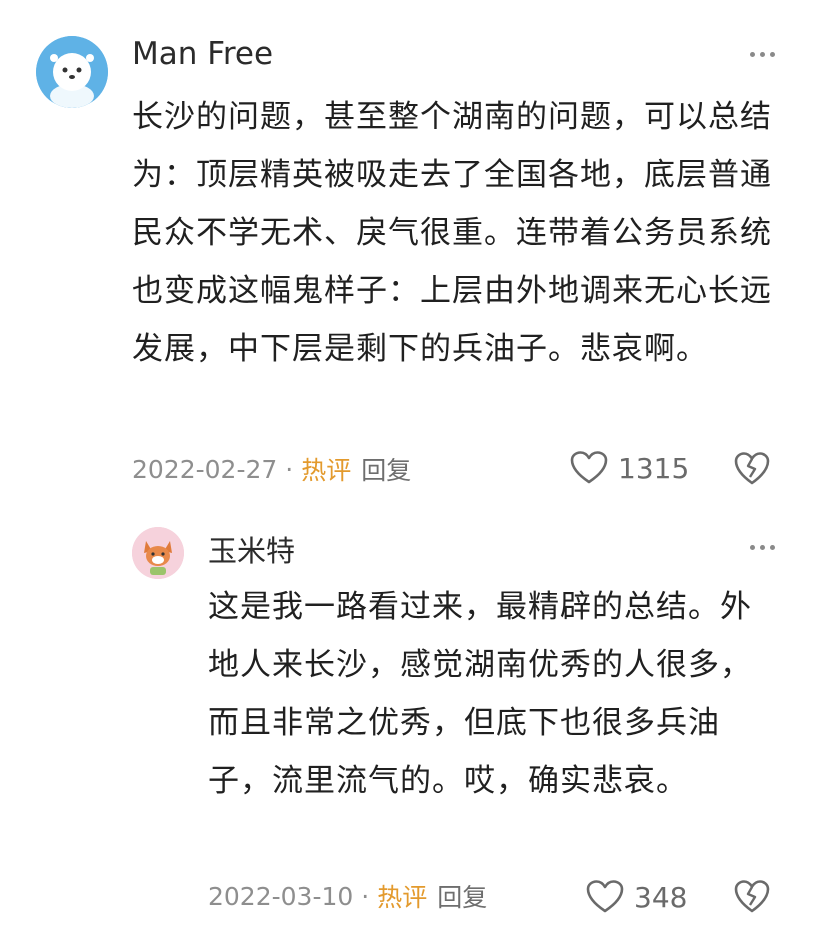 The image size is (816, 926). Describe the element at coordinates (654, 468) in the screenshot. I see `like-count: 1315` at that location.